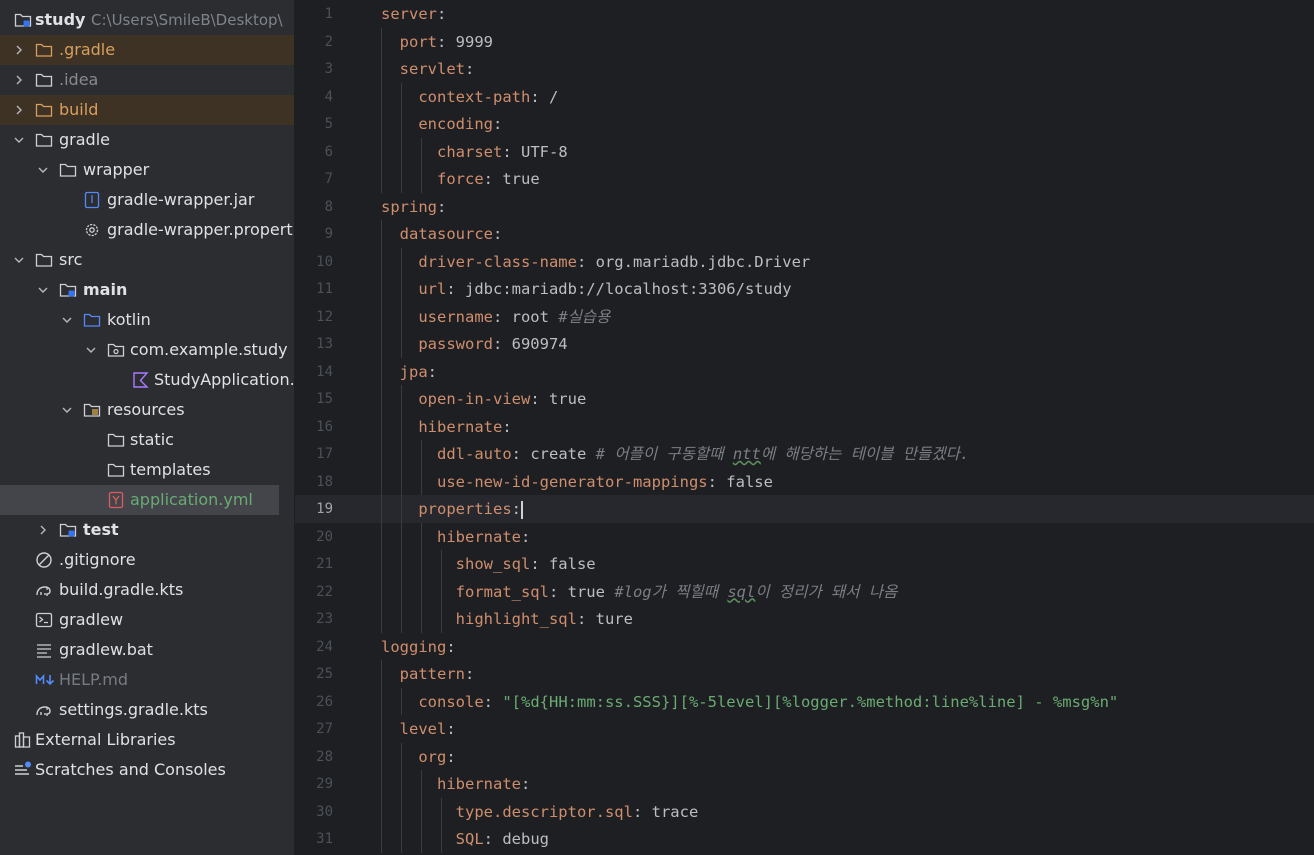  What do you see at coordinates (147, 560) in the screenshot?
I see `tree-row-gitignore: .gitignore` at bounding box center [147, 560].